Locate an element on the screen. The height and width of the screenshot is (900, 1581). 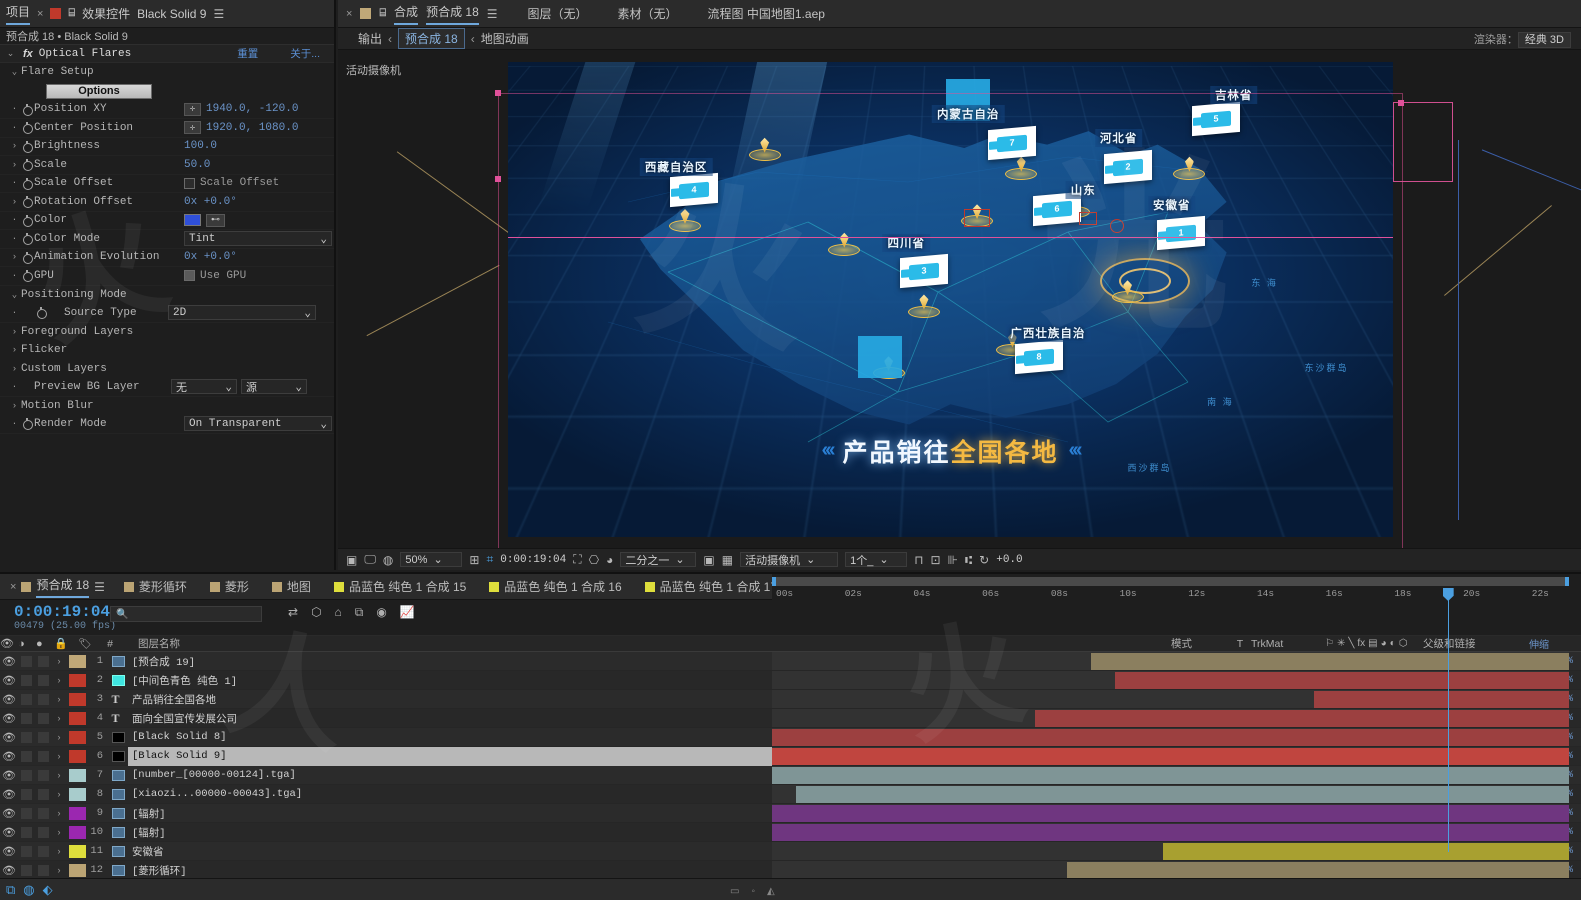
zoom-slider: ▭ ◦ ◭ is located at coordinates (752, 891).